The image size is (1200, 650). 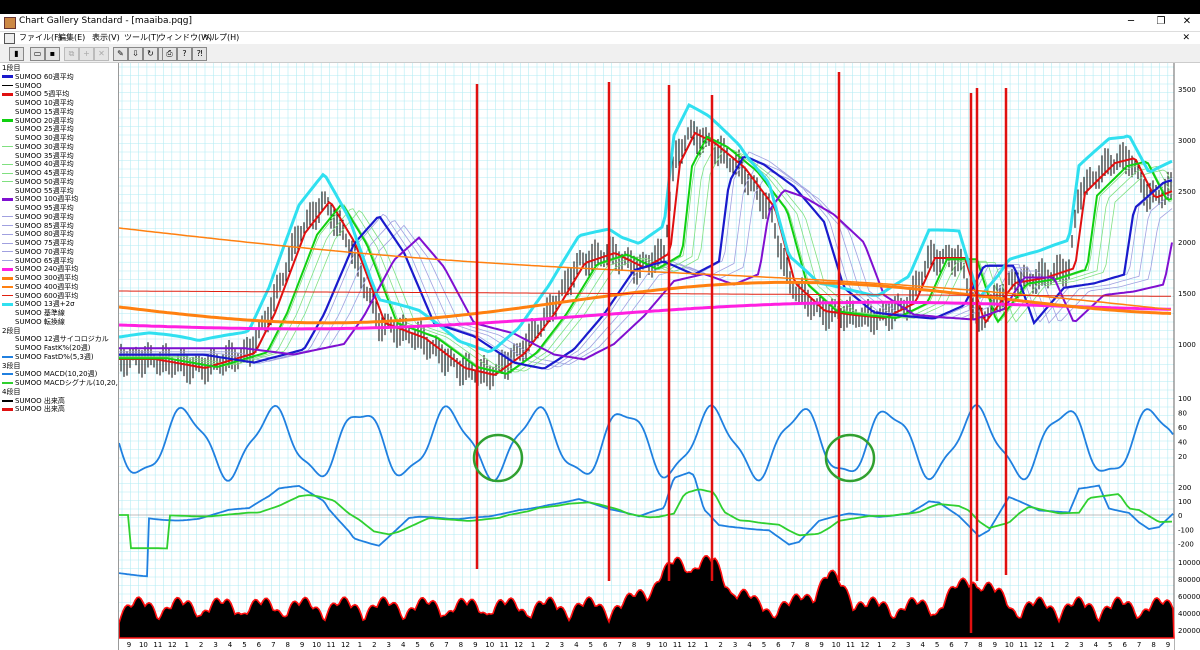 What do you see at coordinates (141, 38) in the screenshot?
I see `menu-tools: ツール(T)` at bounding box center [141, 38].